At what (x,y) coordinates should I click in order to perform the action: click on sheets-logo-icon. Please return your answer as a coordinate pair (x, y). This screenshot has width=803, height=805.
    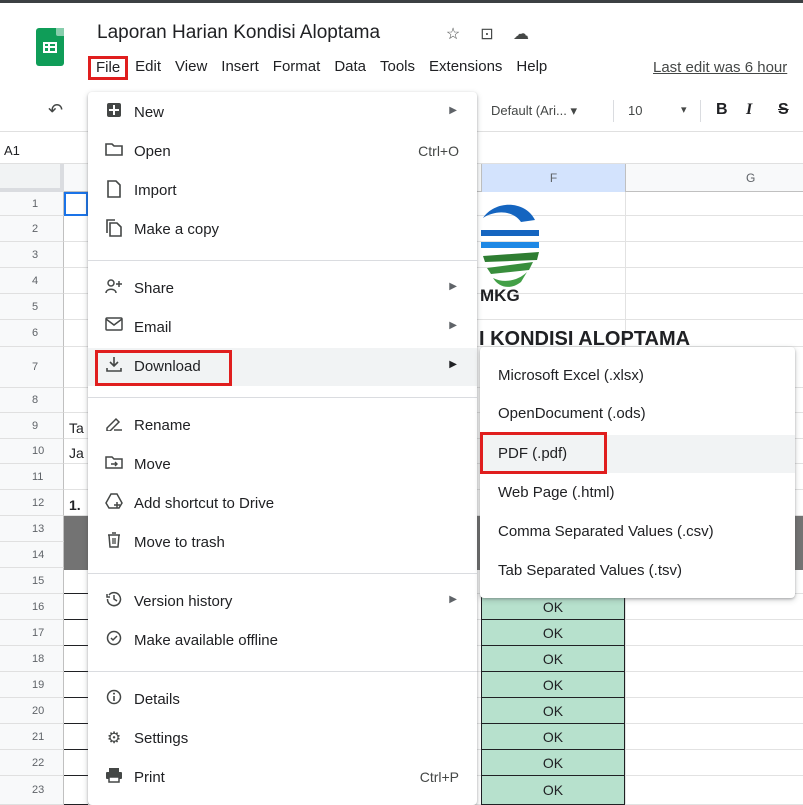
    Looking at the image, I should click on (50, 47).